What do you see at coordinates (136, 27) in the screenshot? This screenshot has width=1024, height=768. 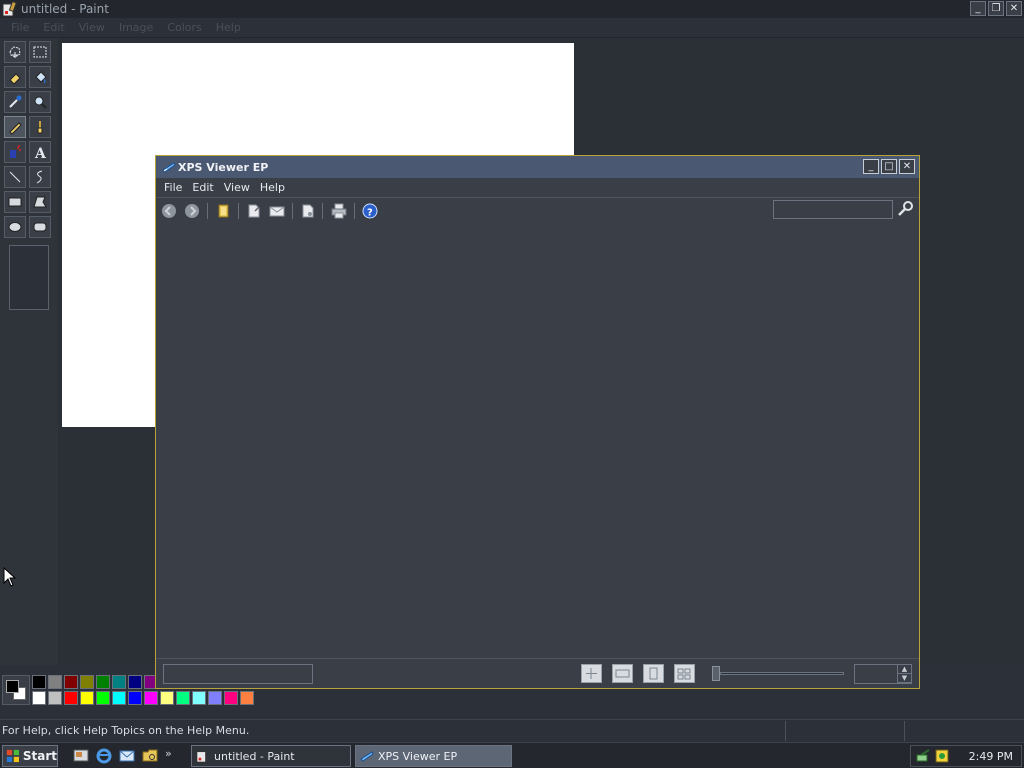 I see `paint-menu-image: Image` at bounding box center [136, 27].